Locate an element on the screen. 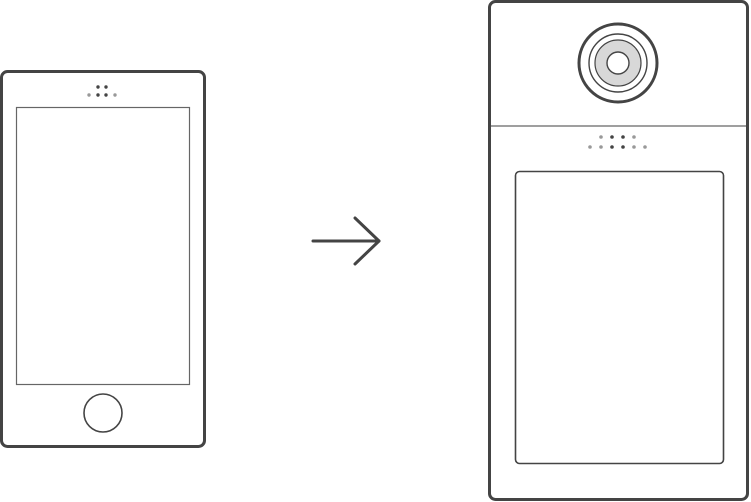 The width and height of the screenshot is (751, 502). camera-lens-icon is located at coordinates (618, 63).